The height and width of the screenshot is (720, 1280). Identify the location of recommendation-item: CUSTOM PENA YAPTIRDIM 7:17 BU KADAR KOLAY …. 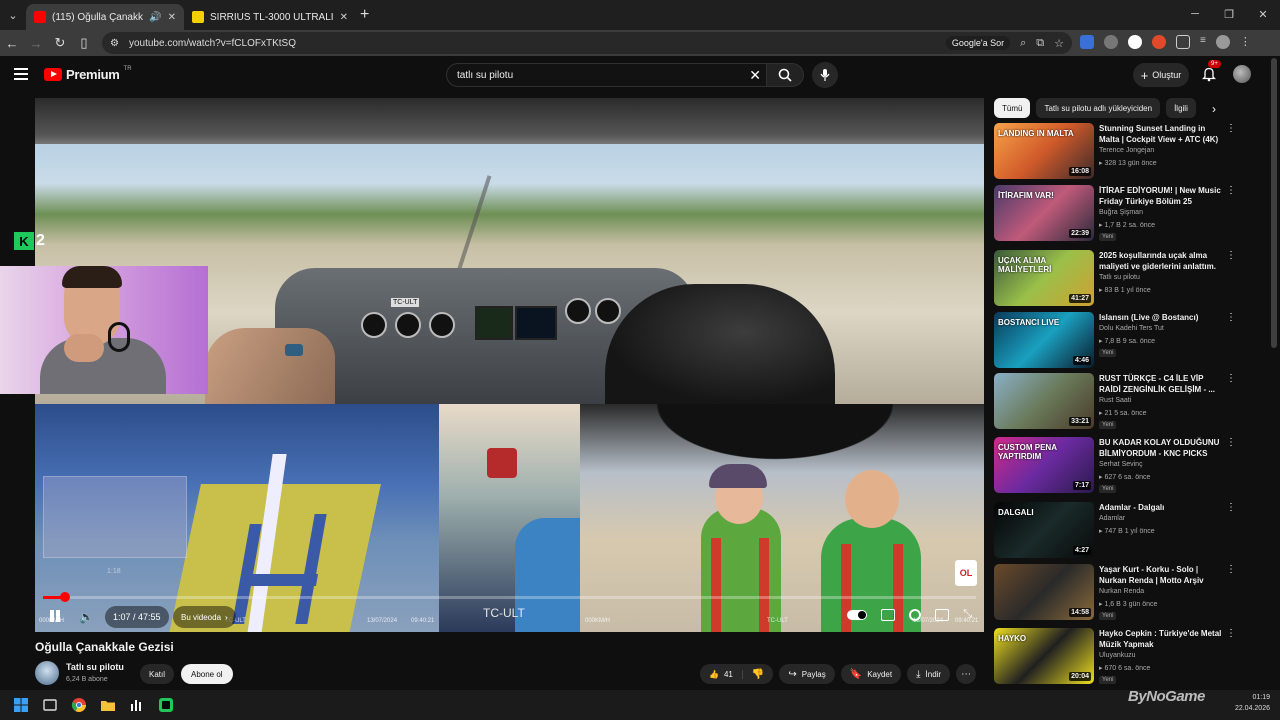
(1129, 467).